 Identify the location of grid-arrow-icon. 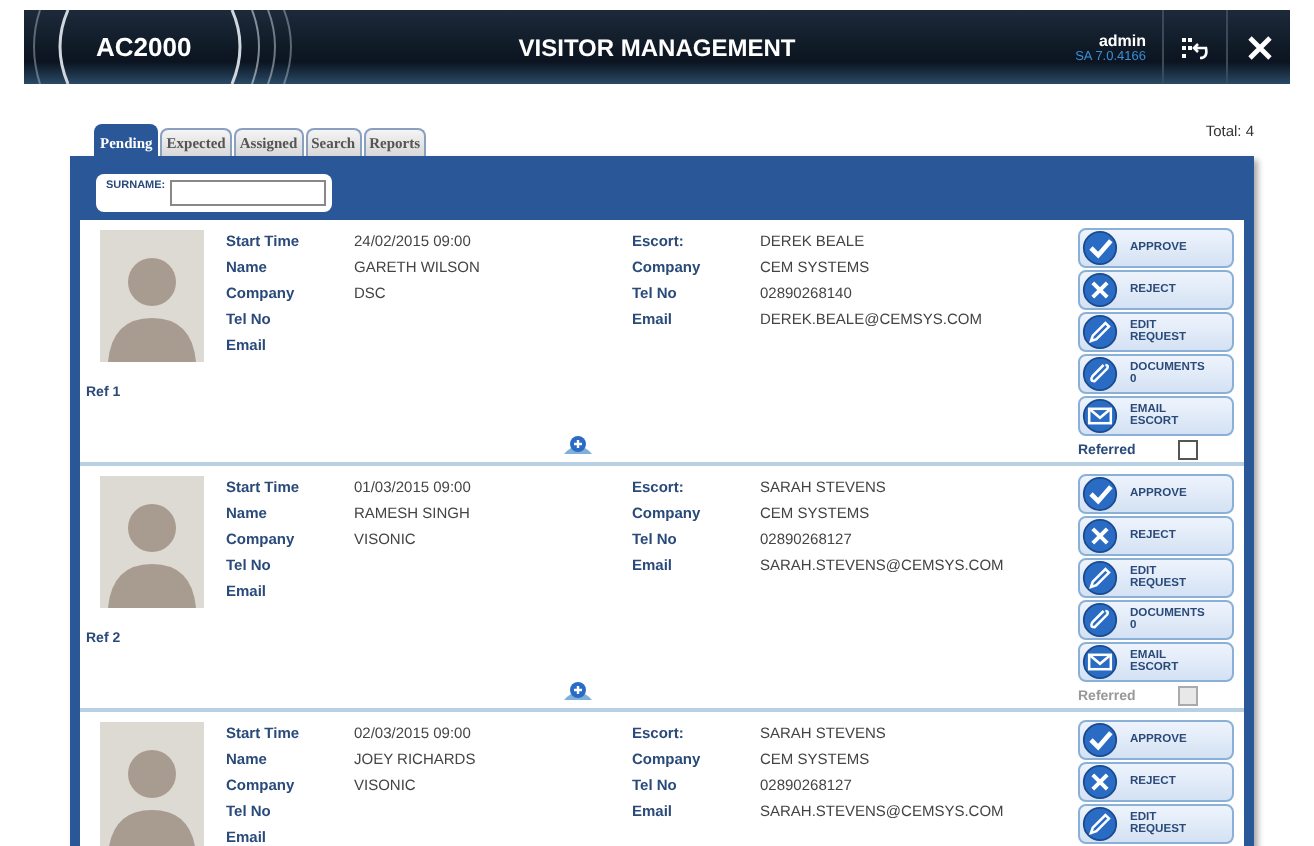
(1195, 47).